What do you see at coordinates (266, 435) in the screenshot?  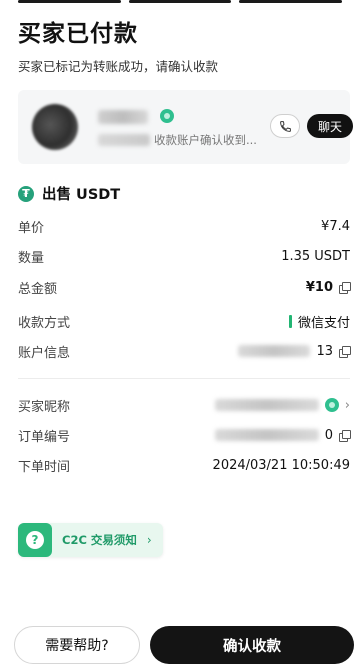 I see `order-number-redacted` at bounding box center [266, 435].